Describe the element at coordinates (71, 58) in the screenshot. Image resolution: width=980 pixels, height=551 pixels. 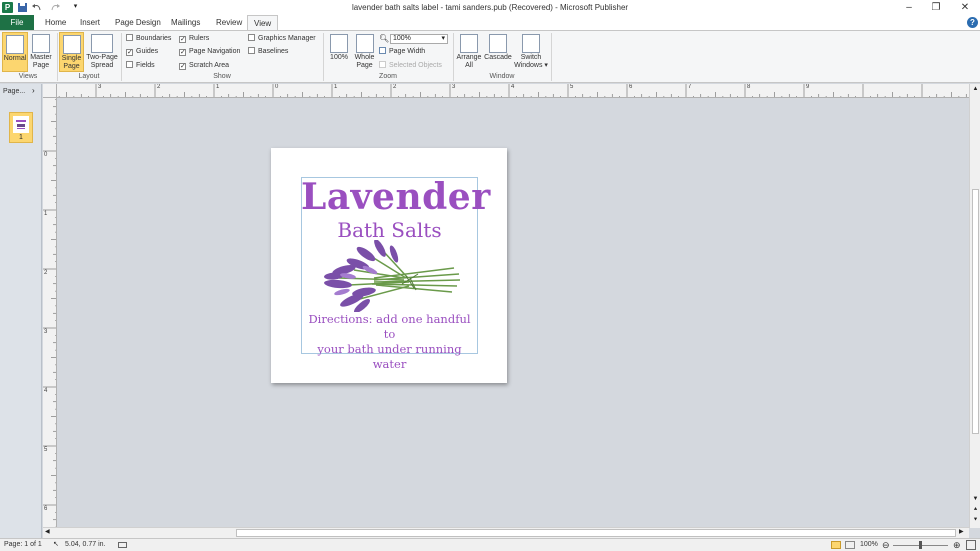
I see `single-page-label-1: Single` at that location.